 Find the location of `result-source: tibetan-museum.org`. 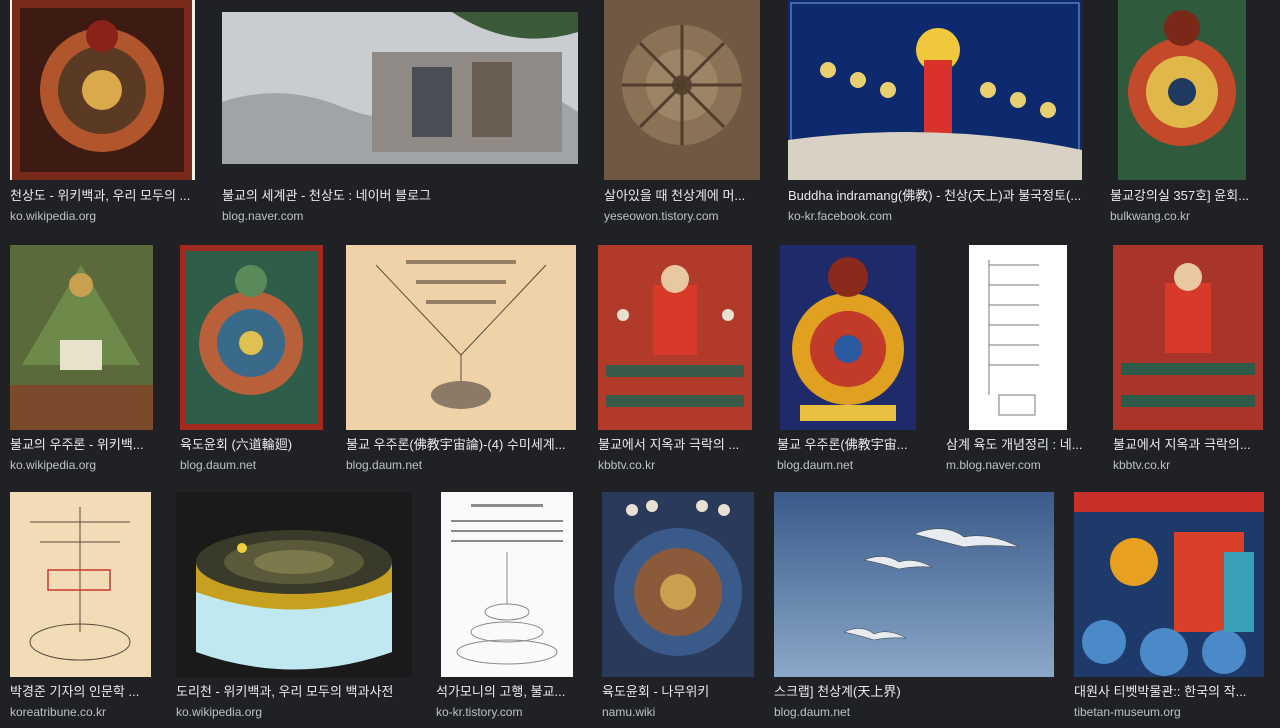

result-source: tibetan-museum.org is located at coordinates (1127, 712).